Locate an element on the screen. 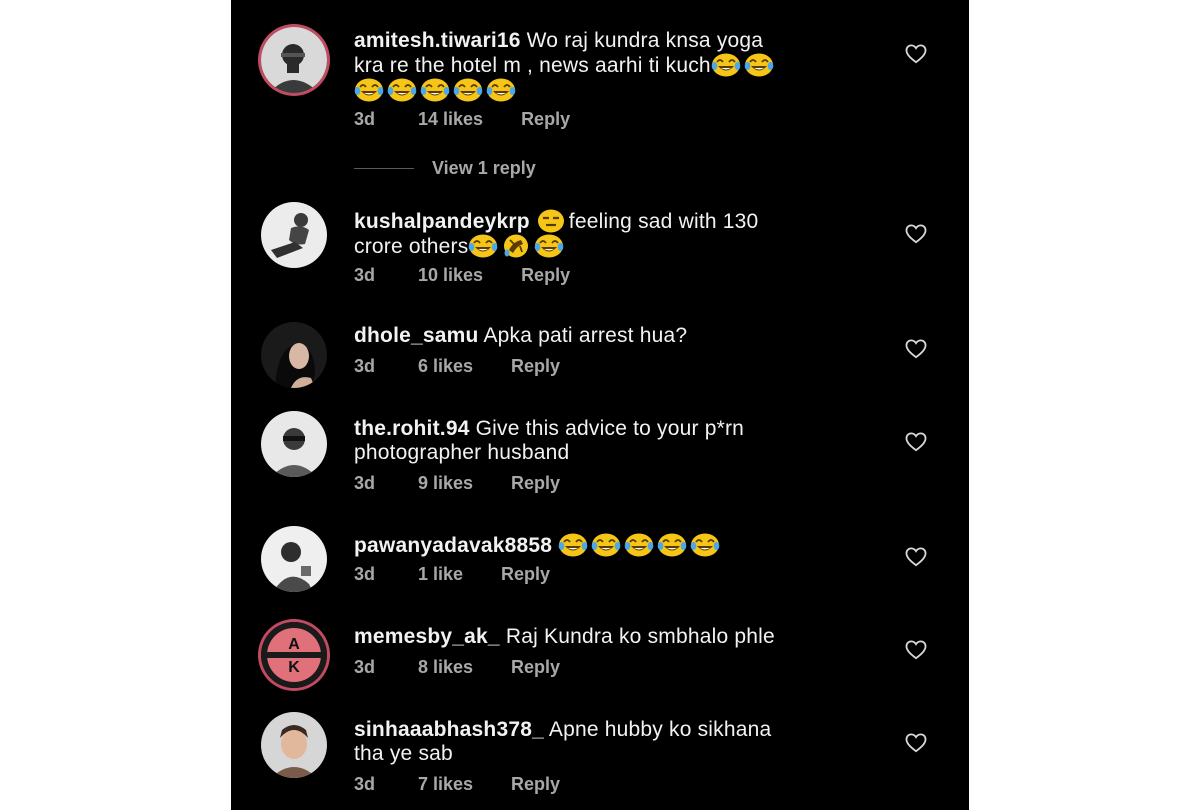 This screenshot has height=810, width=1200. comment-text: memesby_ak_ Raj Kundra ko smbhalo phle is located at coordinates (614, 637).